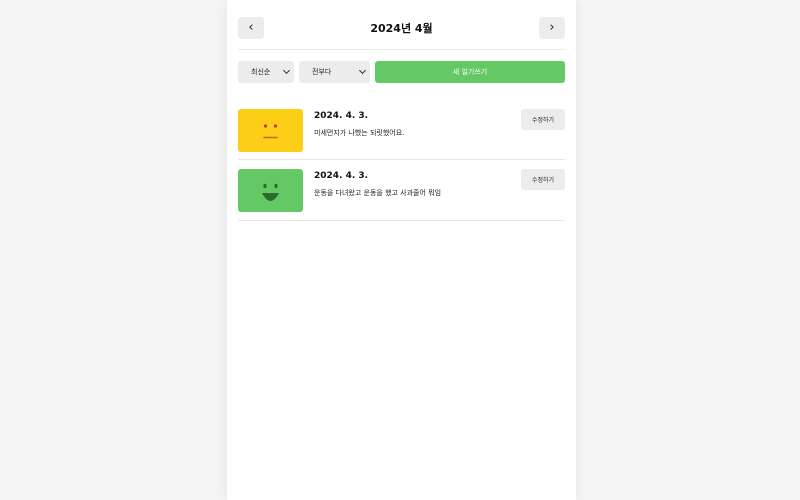  I want to click on diary-item: 2024. 4. 3. 운동을 다녀왔고 운동을 했고 사과줄어 뭐임 수정하기, so click(401, 190).